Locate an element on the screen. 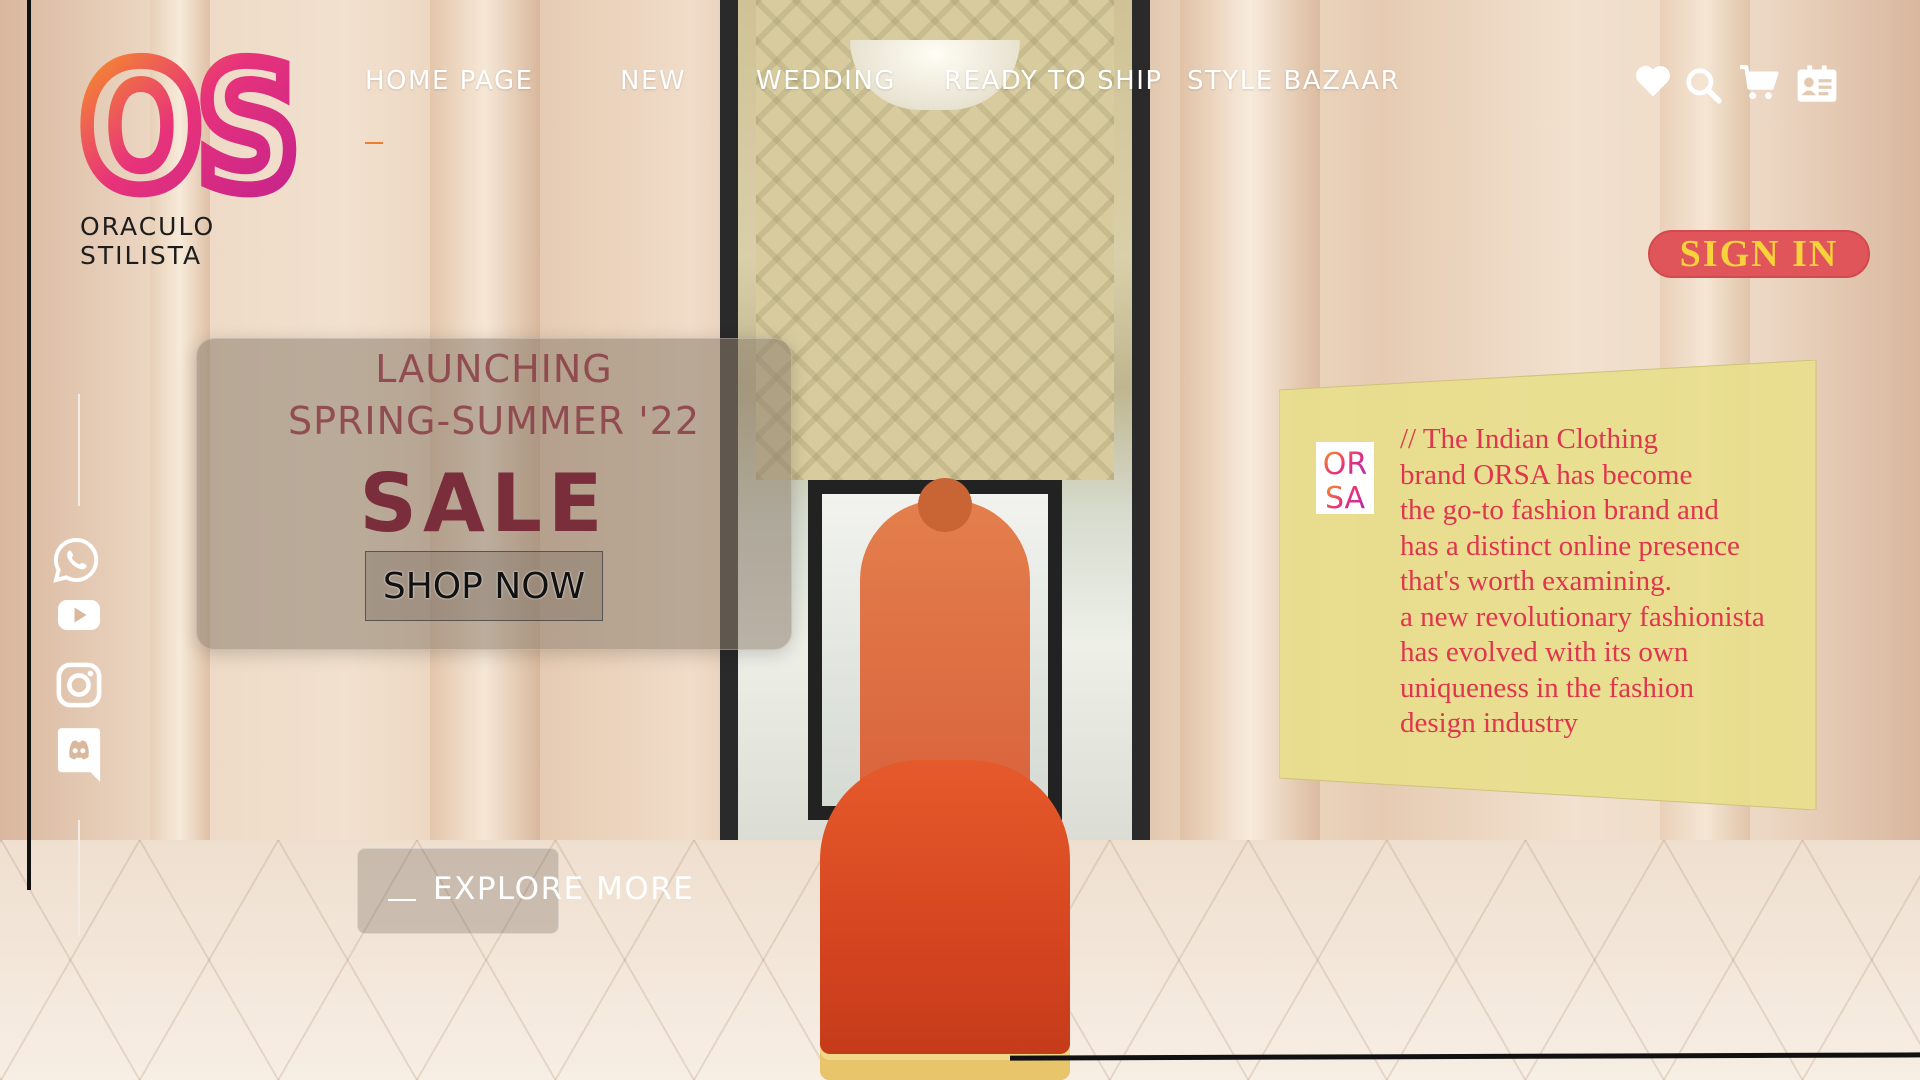 This screenshot has height=1080, width=1920. promo-line-launching: LAUNCHING is located at coordinates (494, 369).